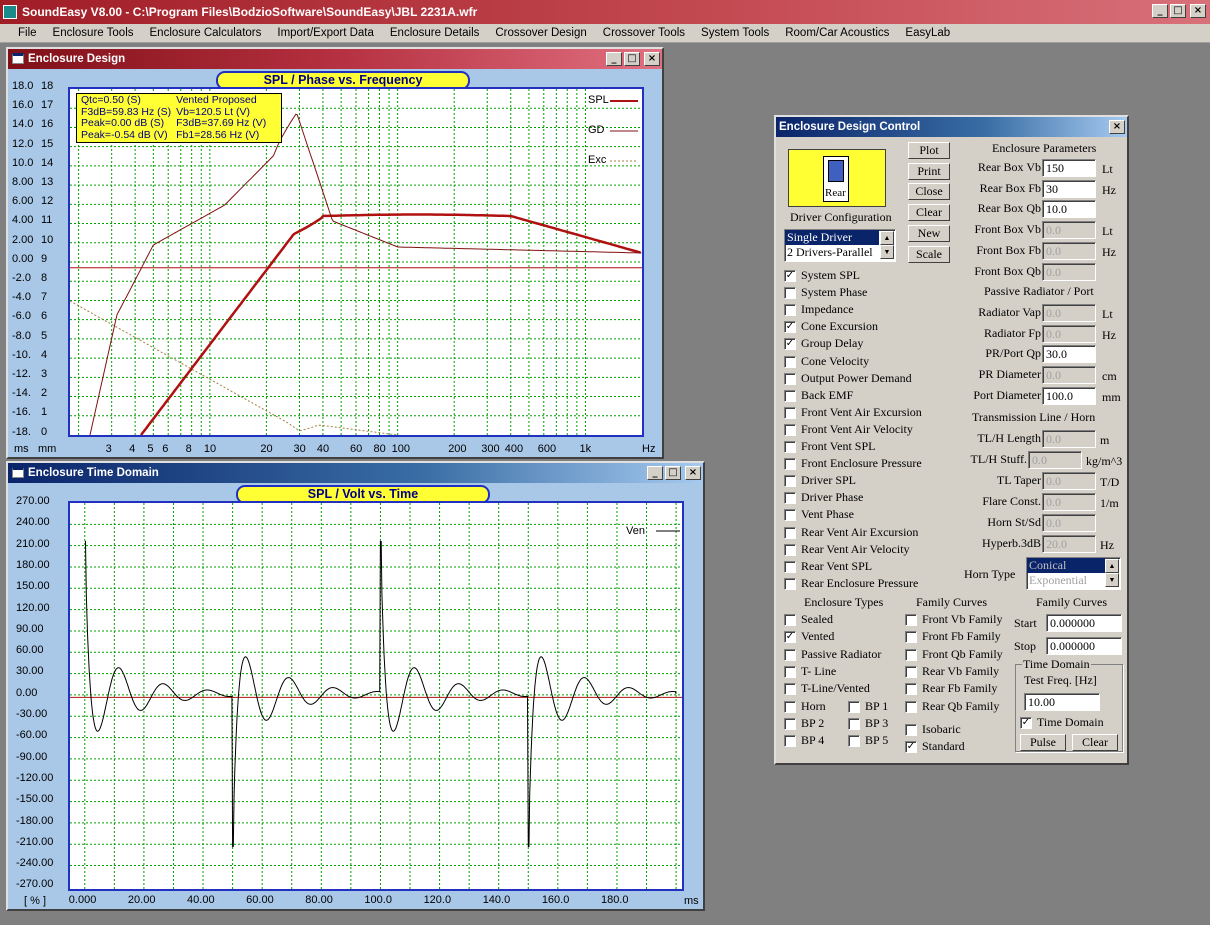 Image resolution: width=1210 pixels, height=925 pixels. Describe the element at coordinates (1066, 580) in the screenshot. I see `horn-option: Exponential` at that location.